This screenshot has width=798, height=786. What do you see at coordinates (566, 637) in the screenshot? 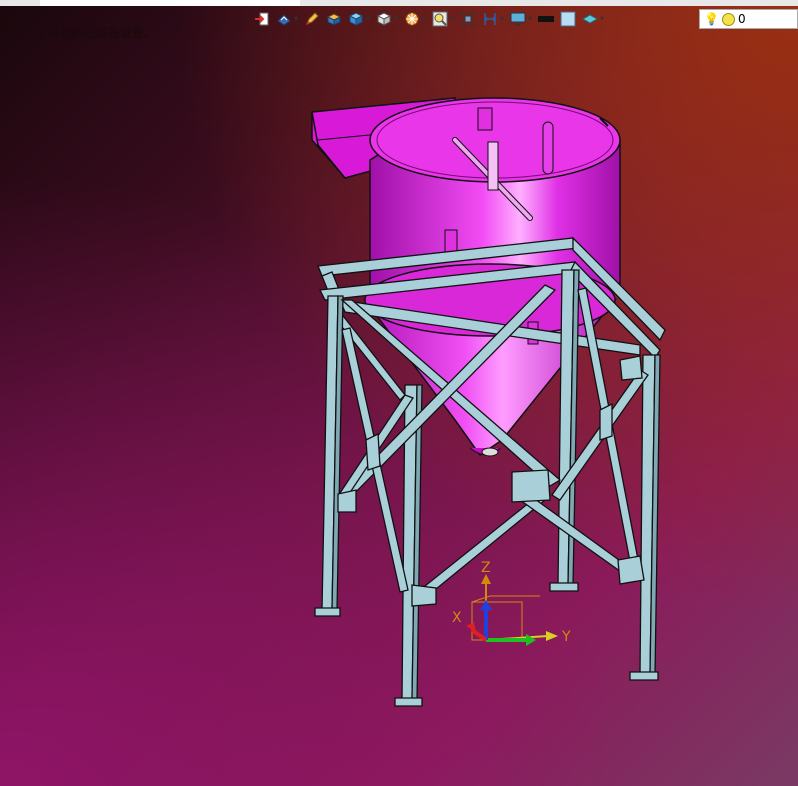
I see `y-axis-label: Y` at bounding box center [566, 637].